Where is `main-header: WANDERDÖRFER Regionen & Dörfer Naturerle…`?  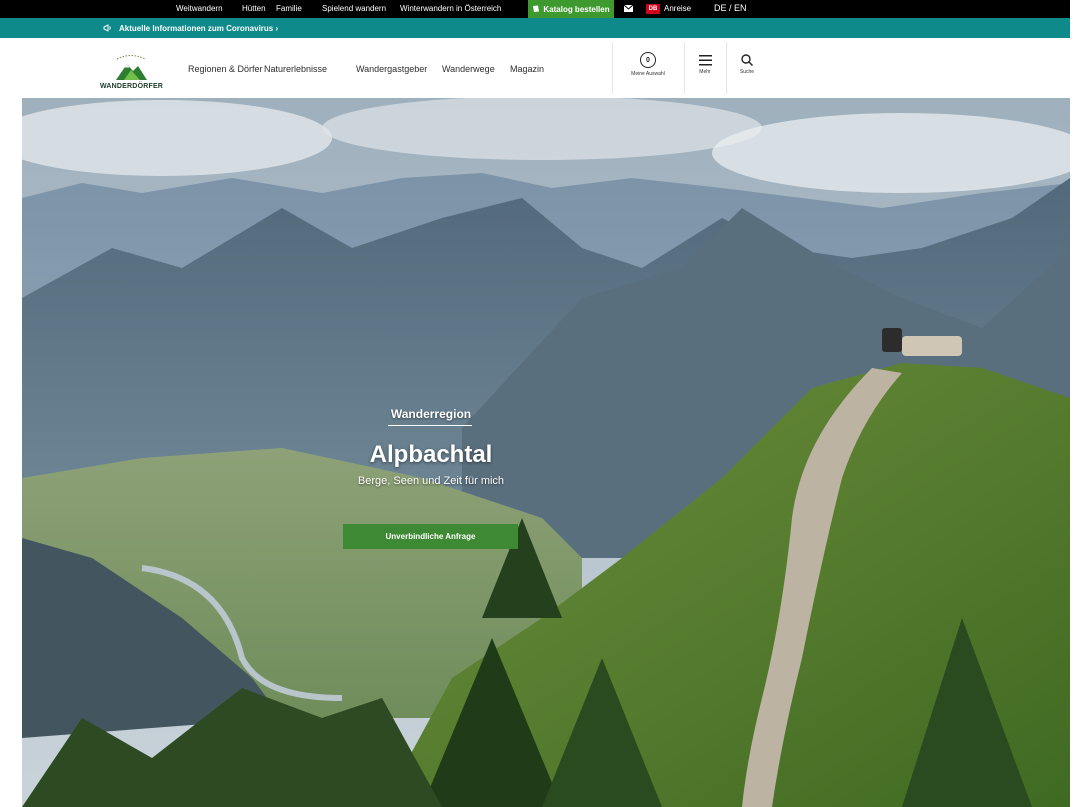
main-header: WANDERDÖRFER Regionen & Dörfer Naturerle… is located at coordinates (535, 68).